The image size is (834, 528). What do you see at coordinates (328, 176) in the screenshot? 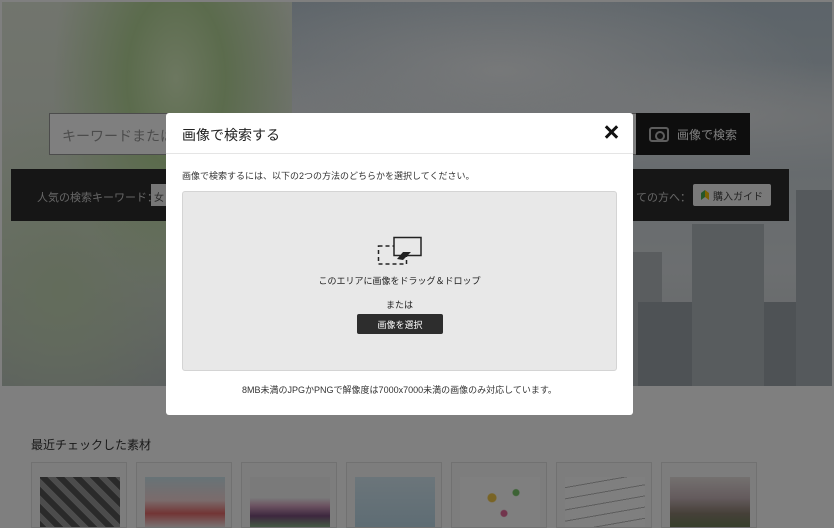
I see `modal-description: 画像で検索するには、以下の2つの方法のどちらかを選択してください。` at bounding box center [328, 176].